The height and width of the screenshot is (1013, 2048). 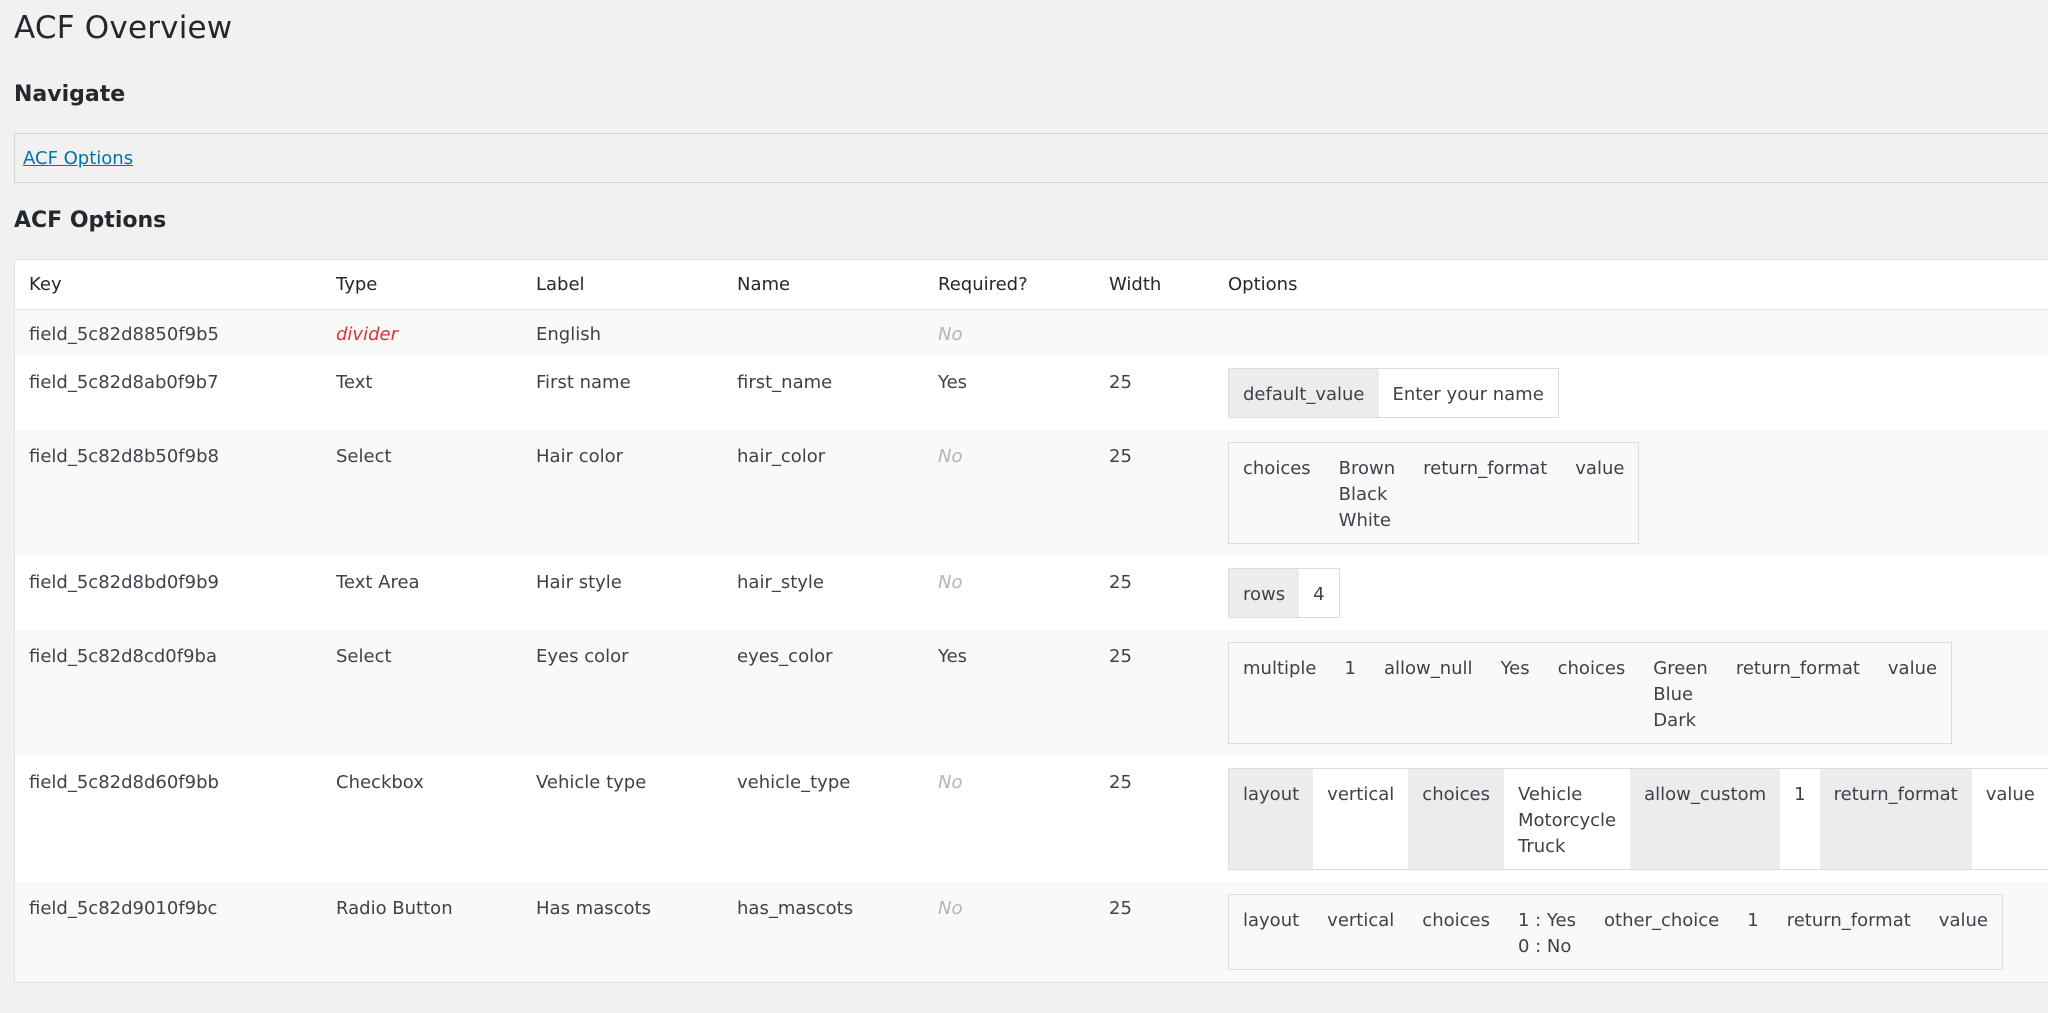 I want to click on cell-type: divider, so click(x=422, y=332).